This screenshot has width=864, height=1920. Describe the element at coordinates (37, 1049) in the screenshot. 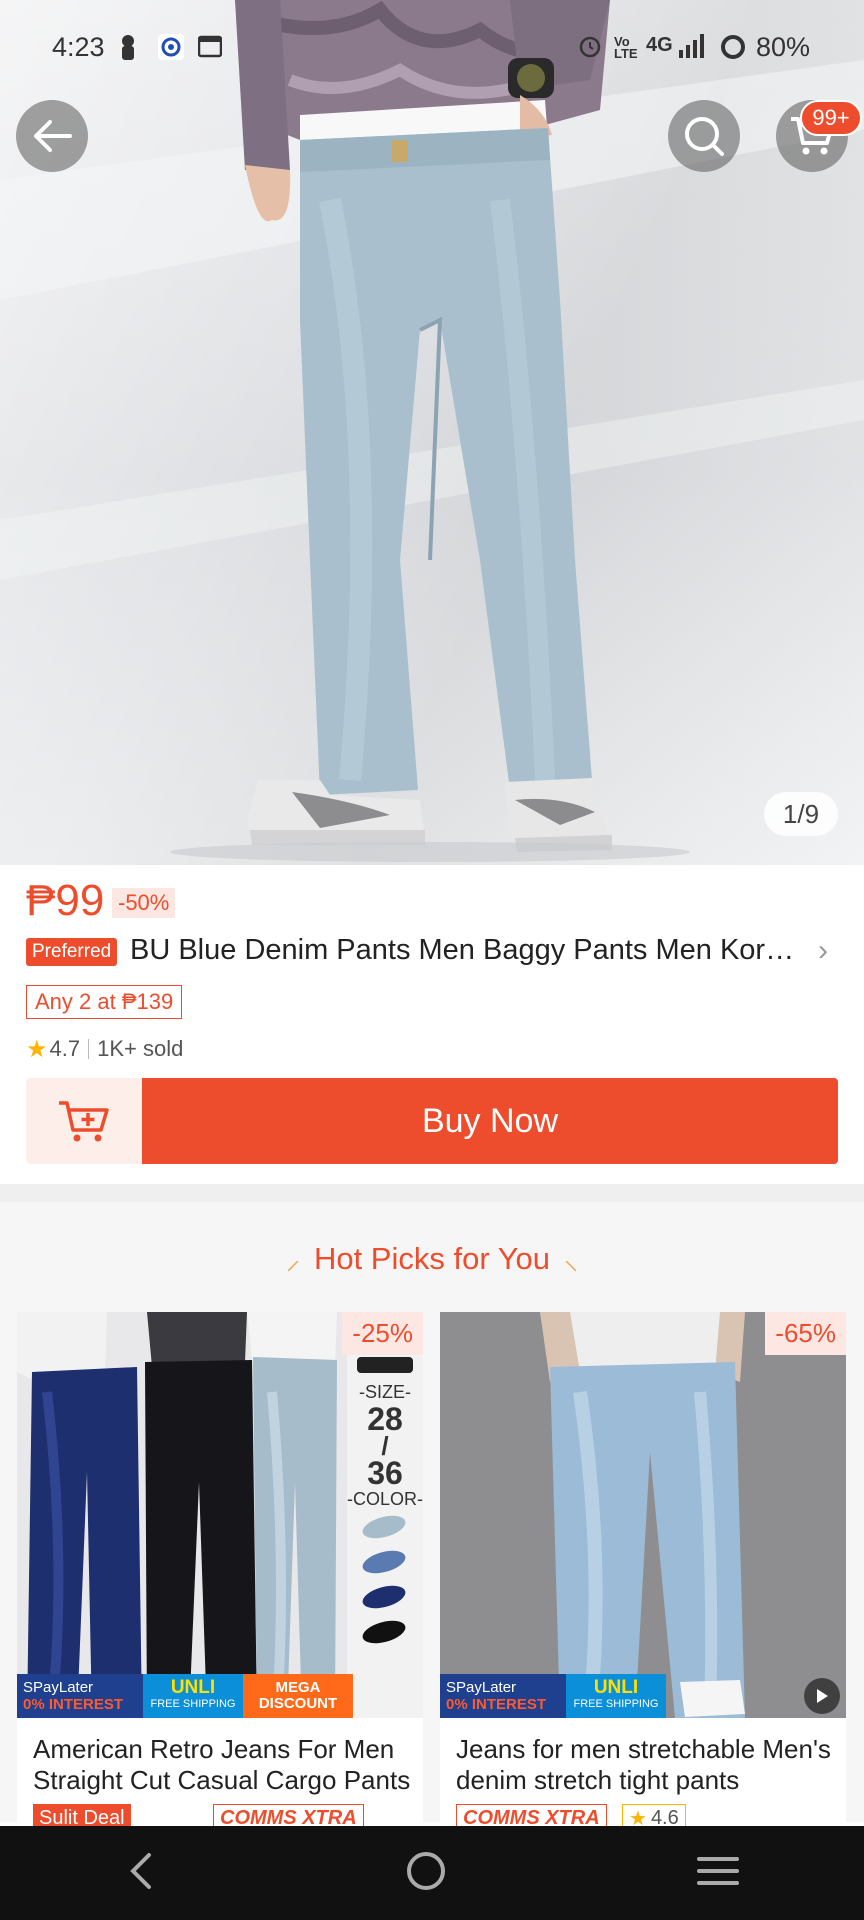

I see `star-icon: ★` at that location.